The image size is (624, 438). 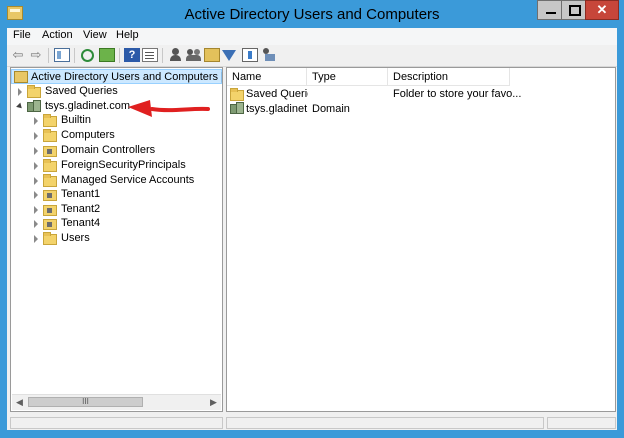 I want to click on annotation-arrow, so click(x=169, y=108).